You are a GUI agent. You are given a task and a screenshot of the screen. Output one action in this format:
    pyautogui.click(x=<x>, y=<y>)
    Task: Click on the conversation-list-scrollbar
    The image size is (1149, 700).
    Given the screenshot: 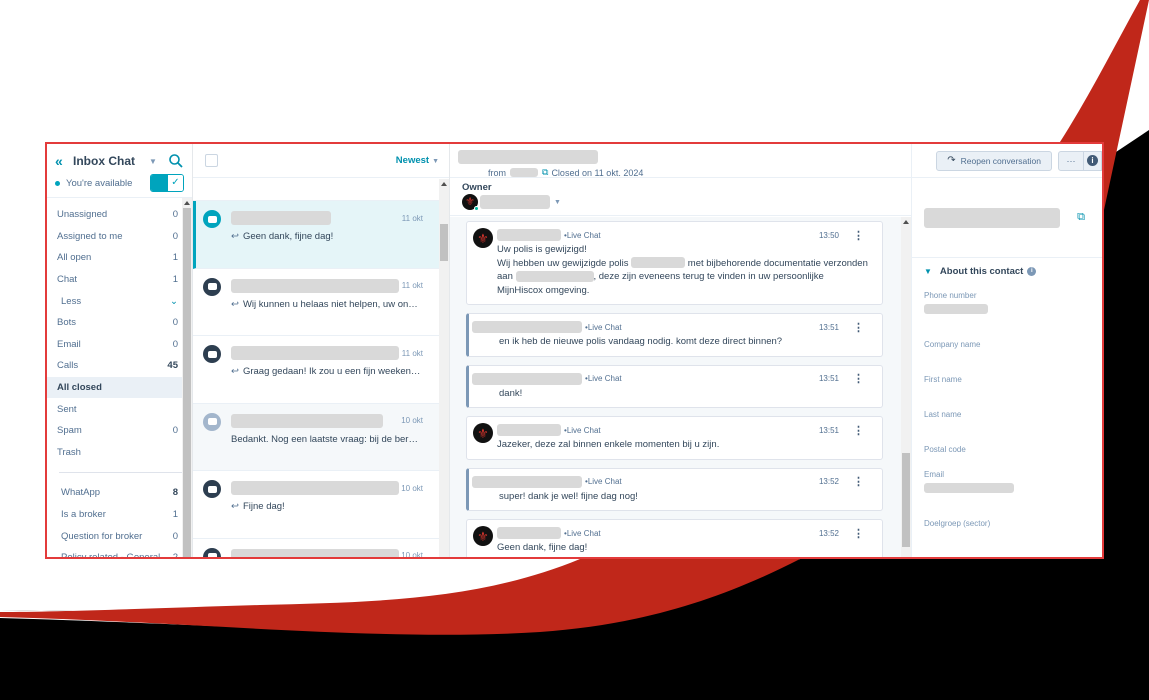 What is the action you would take?
    pyautogui.click(x=444, y=368)
    